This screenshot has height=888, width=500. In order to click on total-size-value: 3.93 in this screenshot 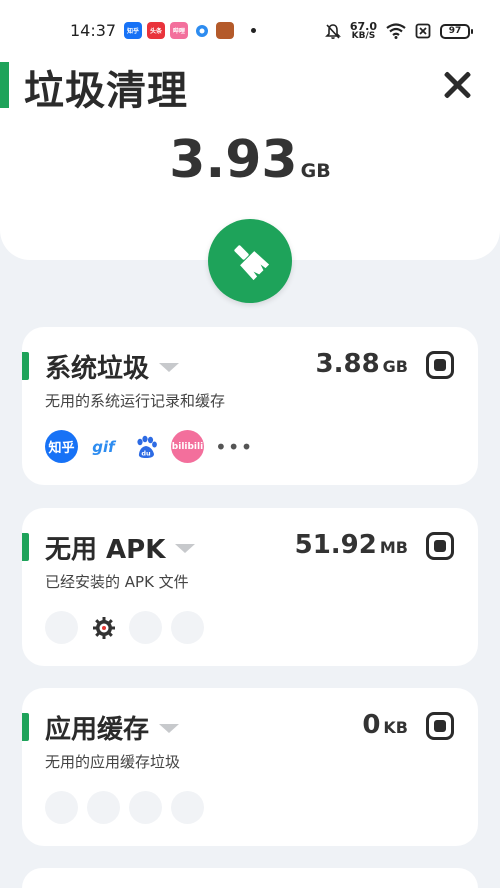, I will do `click(233, 160)`.